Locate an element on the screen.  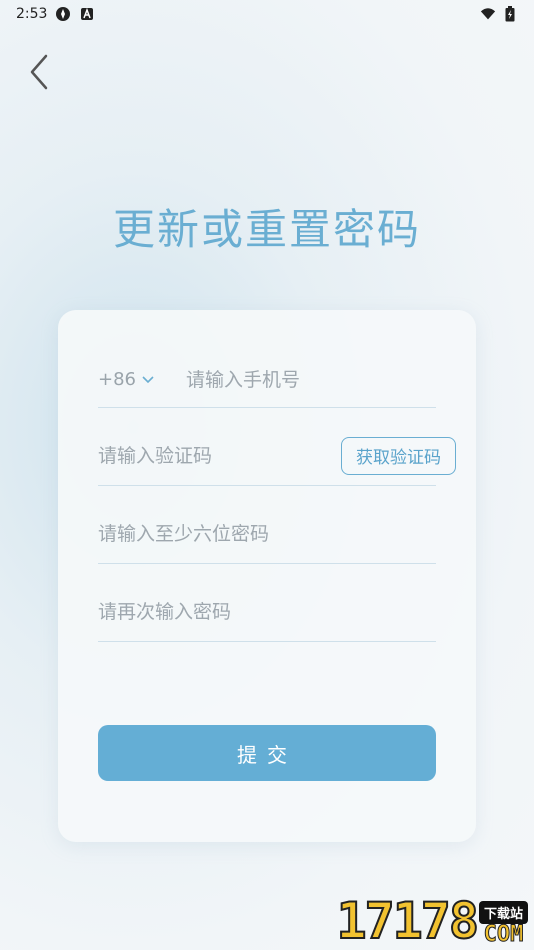
sync-icon is located at coordinates (63, 14).